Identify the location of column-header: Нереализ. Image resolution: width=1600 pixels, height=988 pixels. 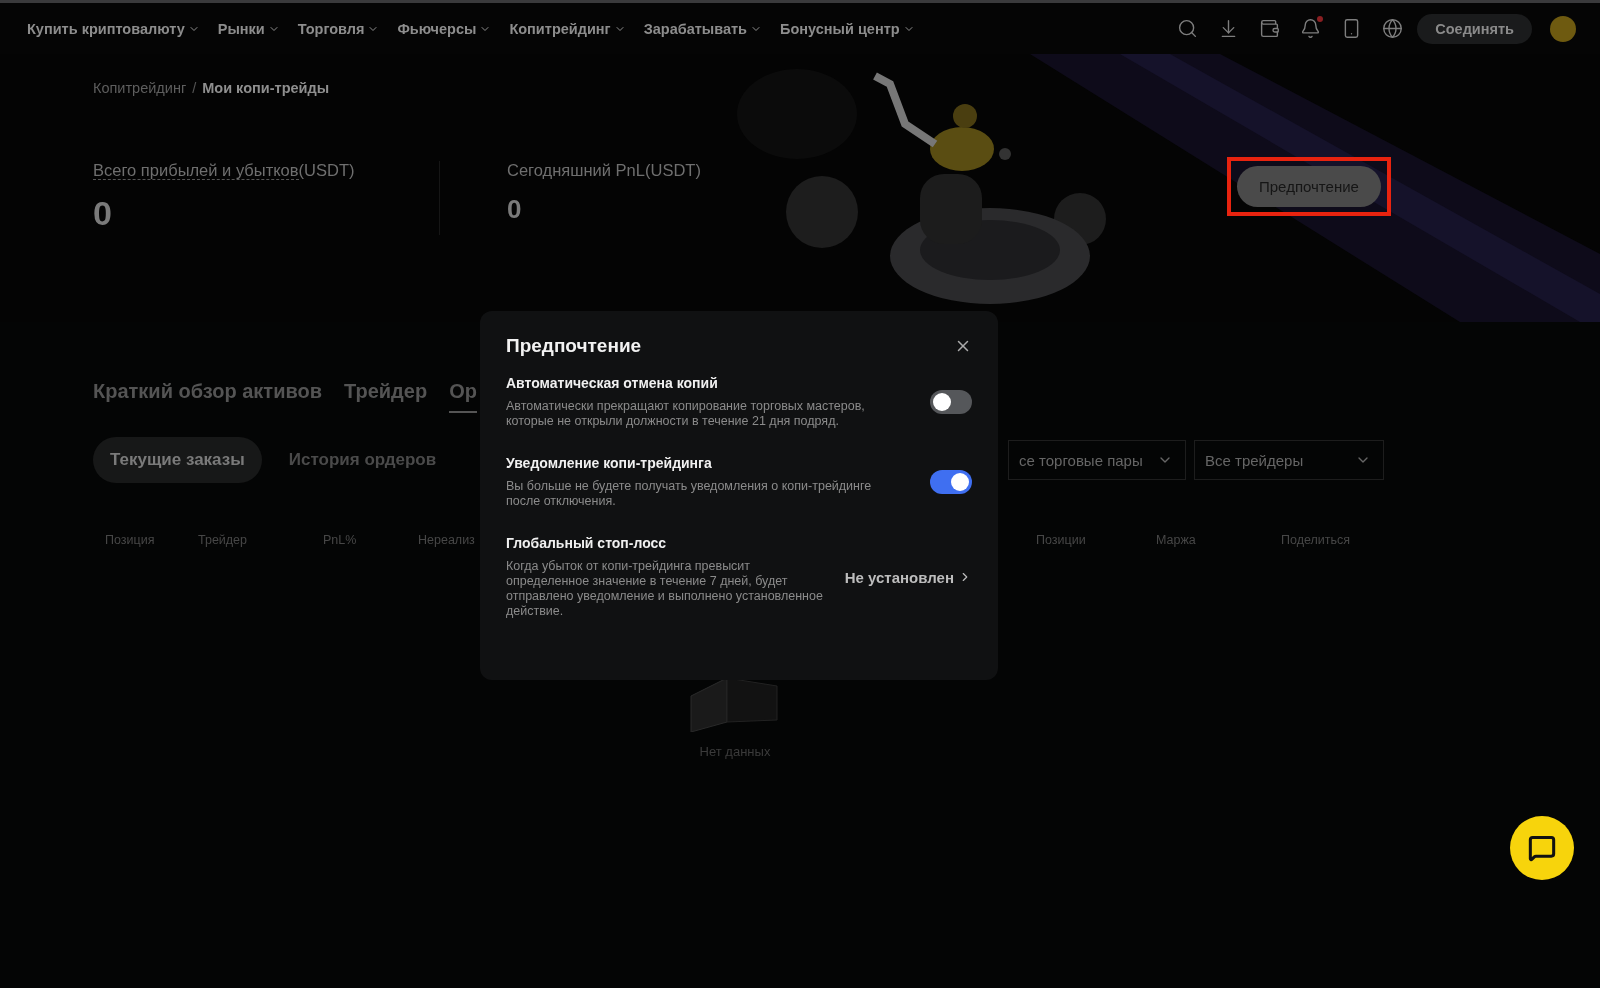
(447, 540).